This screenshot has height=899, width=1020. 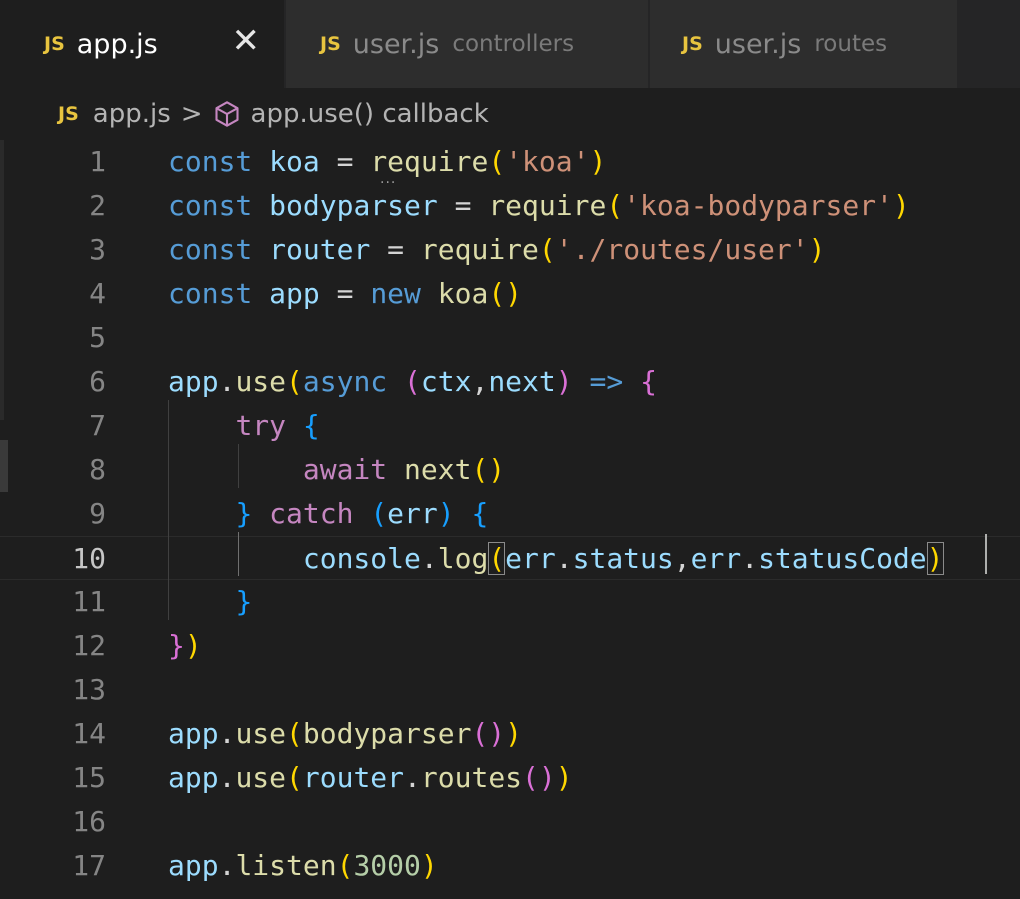 I want to click on code-token: routes, so click(x=471, y=777).